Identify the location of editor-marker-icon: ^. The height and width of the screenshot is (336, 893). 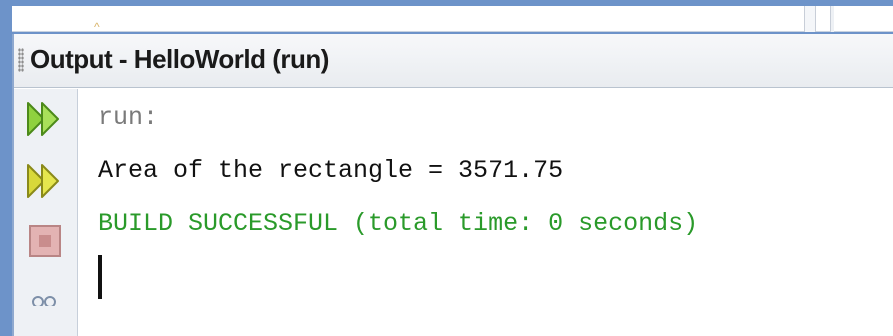
(97, 27).